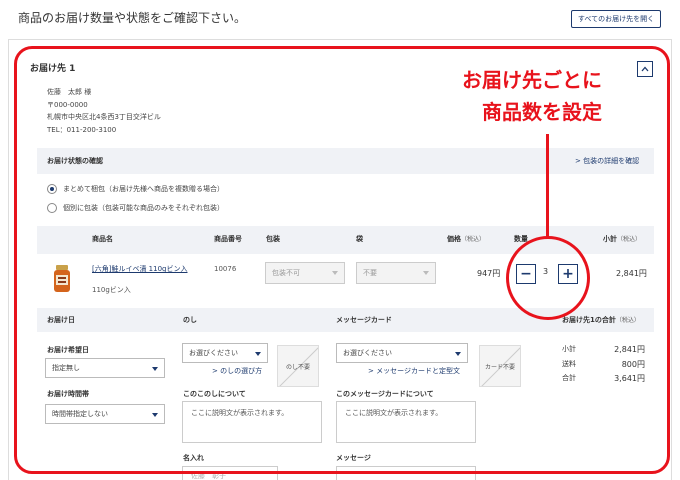 The height and width of the screenshot is (480, 680). What do you see at coordinates (385, 394) in the screenshot?
I see `message-card-about-label: このメッセージカードについて` at bounding box center [385, 394].